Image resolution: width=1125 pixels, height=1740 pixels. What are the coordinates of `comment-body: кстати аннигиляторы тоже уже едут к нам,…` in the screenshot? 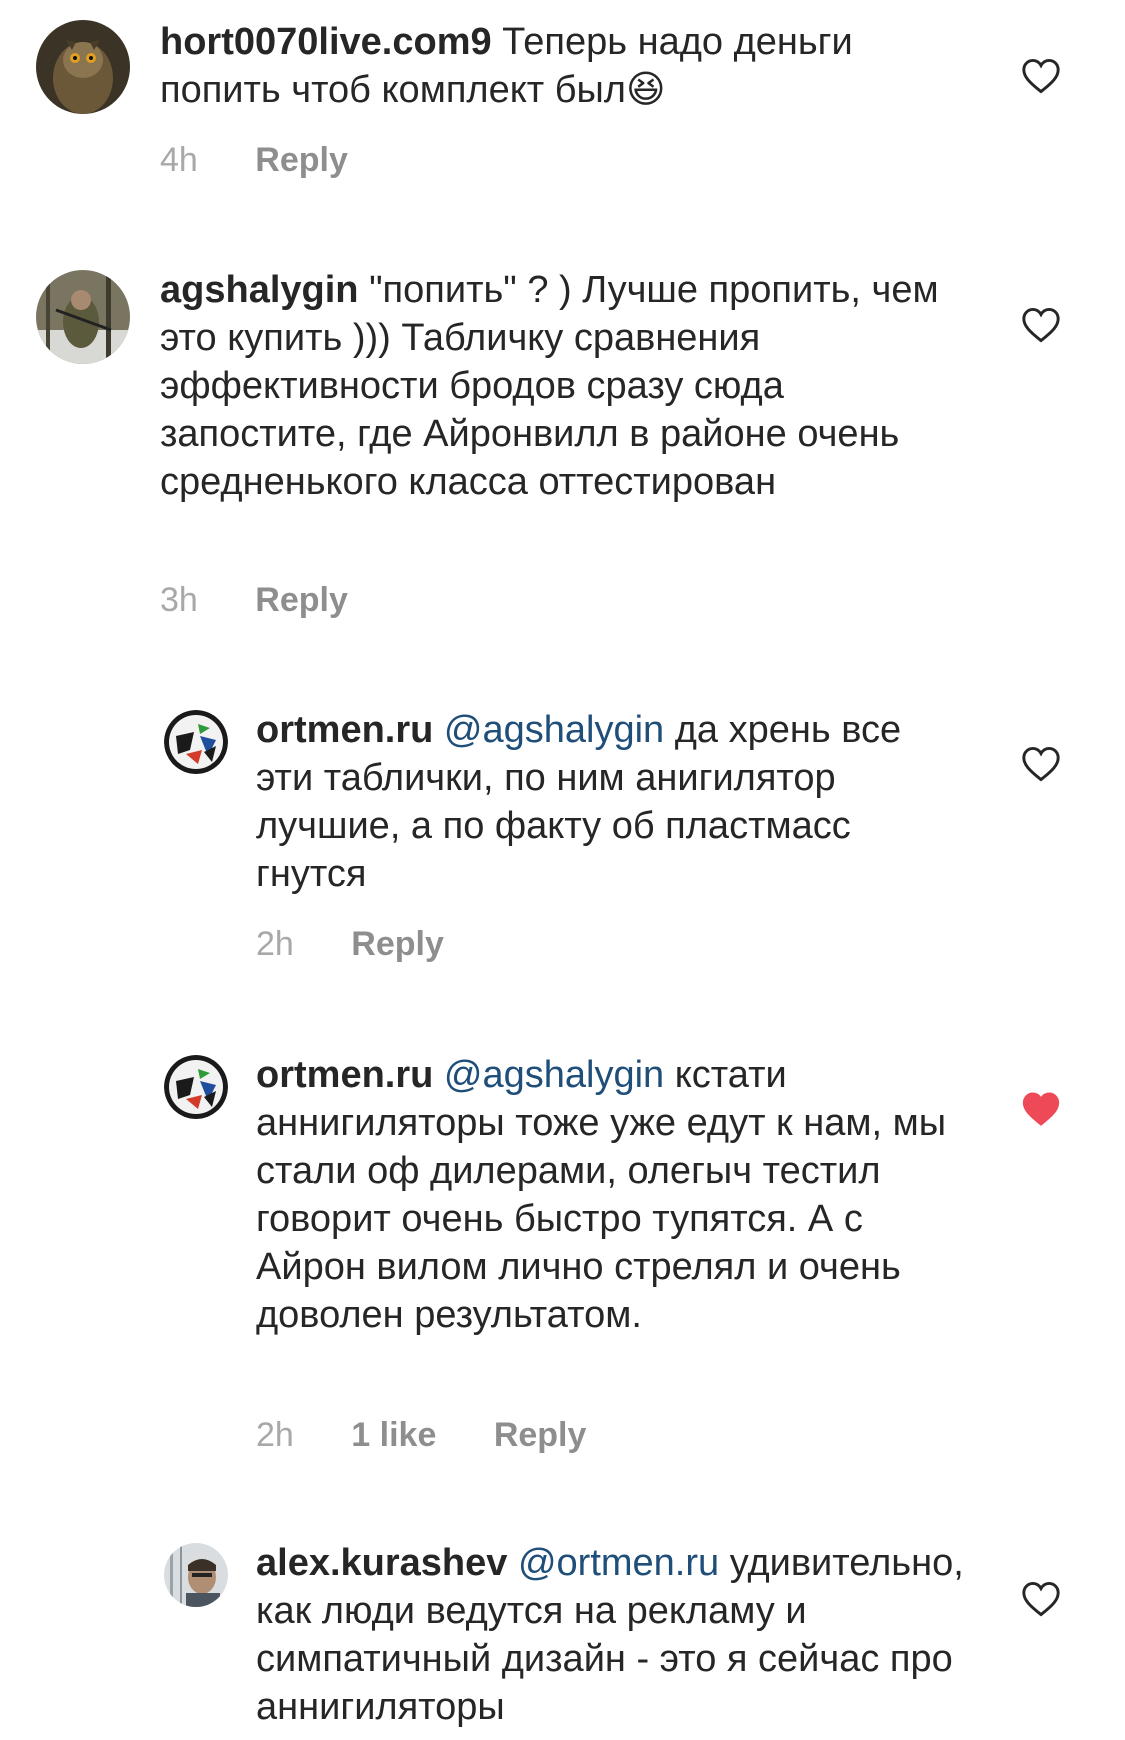 It's located at (601, 1195).